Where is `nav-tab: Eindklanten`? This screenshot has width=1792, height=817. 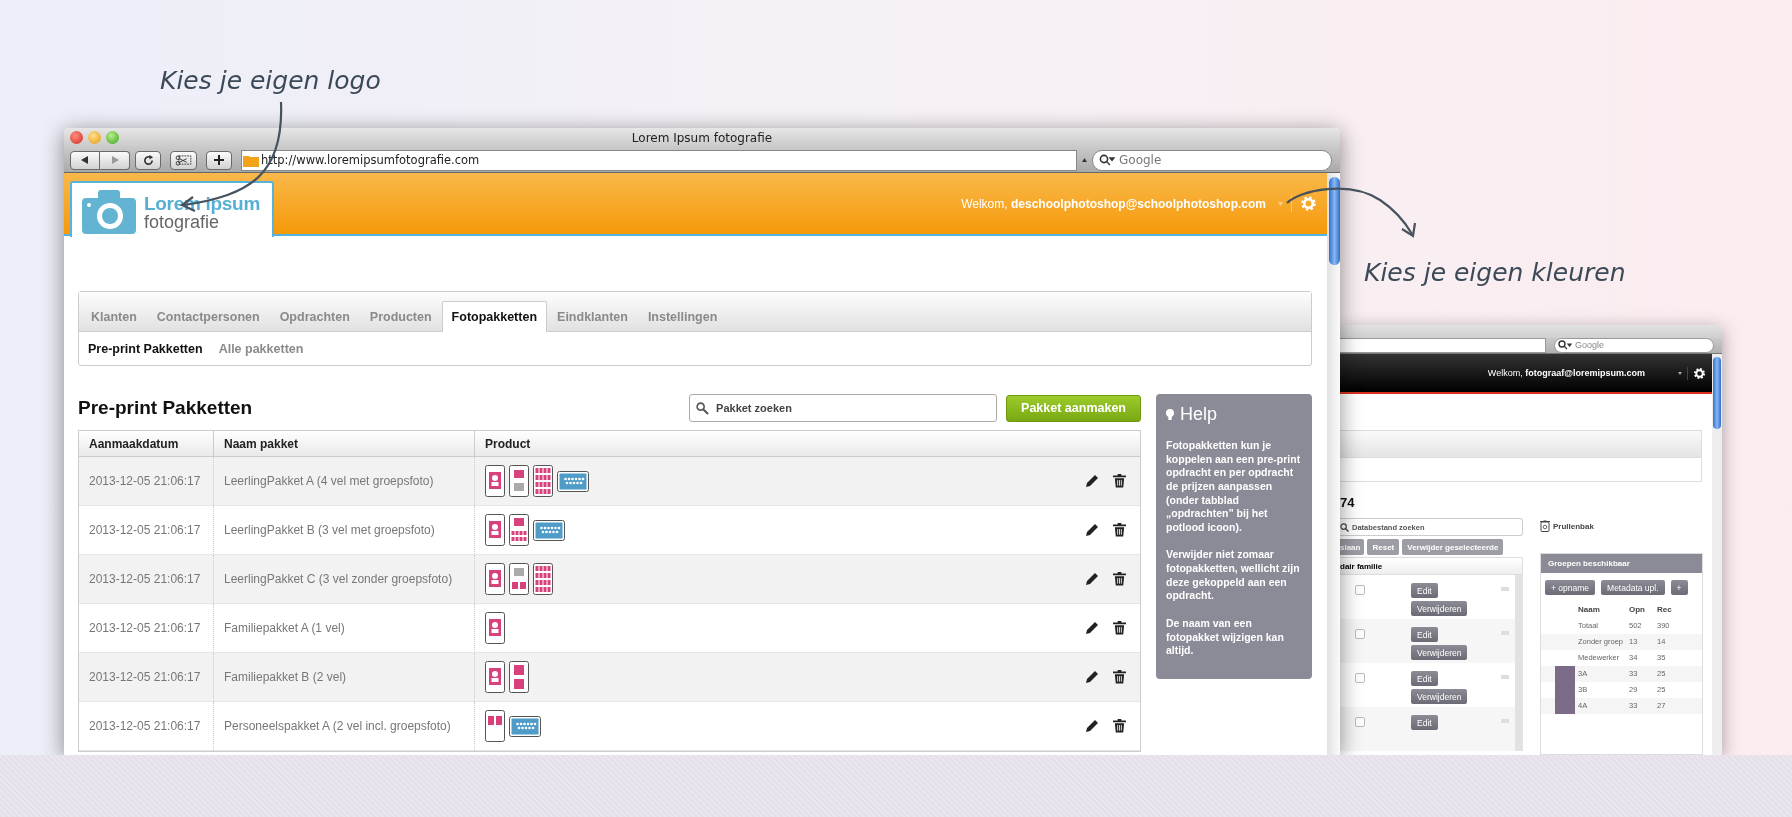 nav-tab: Eindklanten is located at coordinates (592, 316).